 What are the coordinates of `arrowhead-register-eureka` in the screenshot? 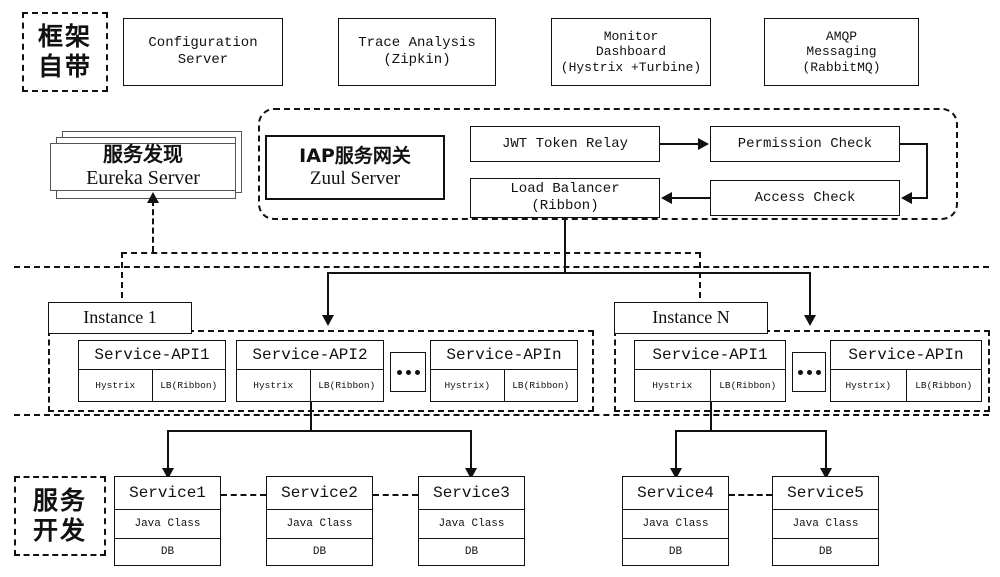 It's located at (153, 197).